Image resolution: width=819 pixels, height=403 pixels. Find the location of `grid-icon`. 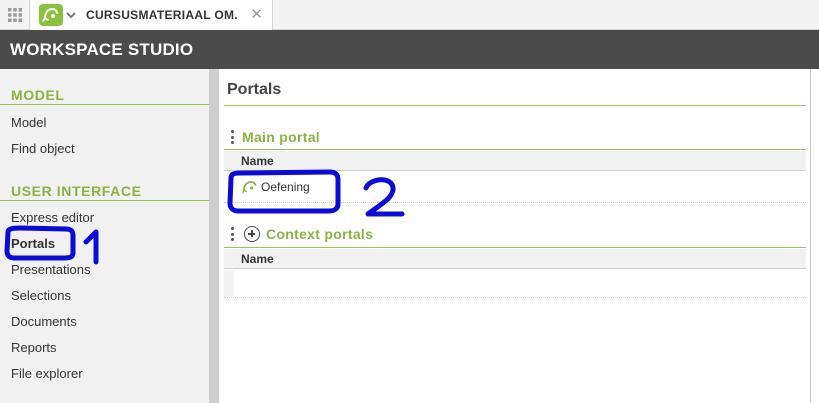

grid-icon is located at coordinates (14, 15).